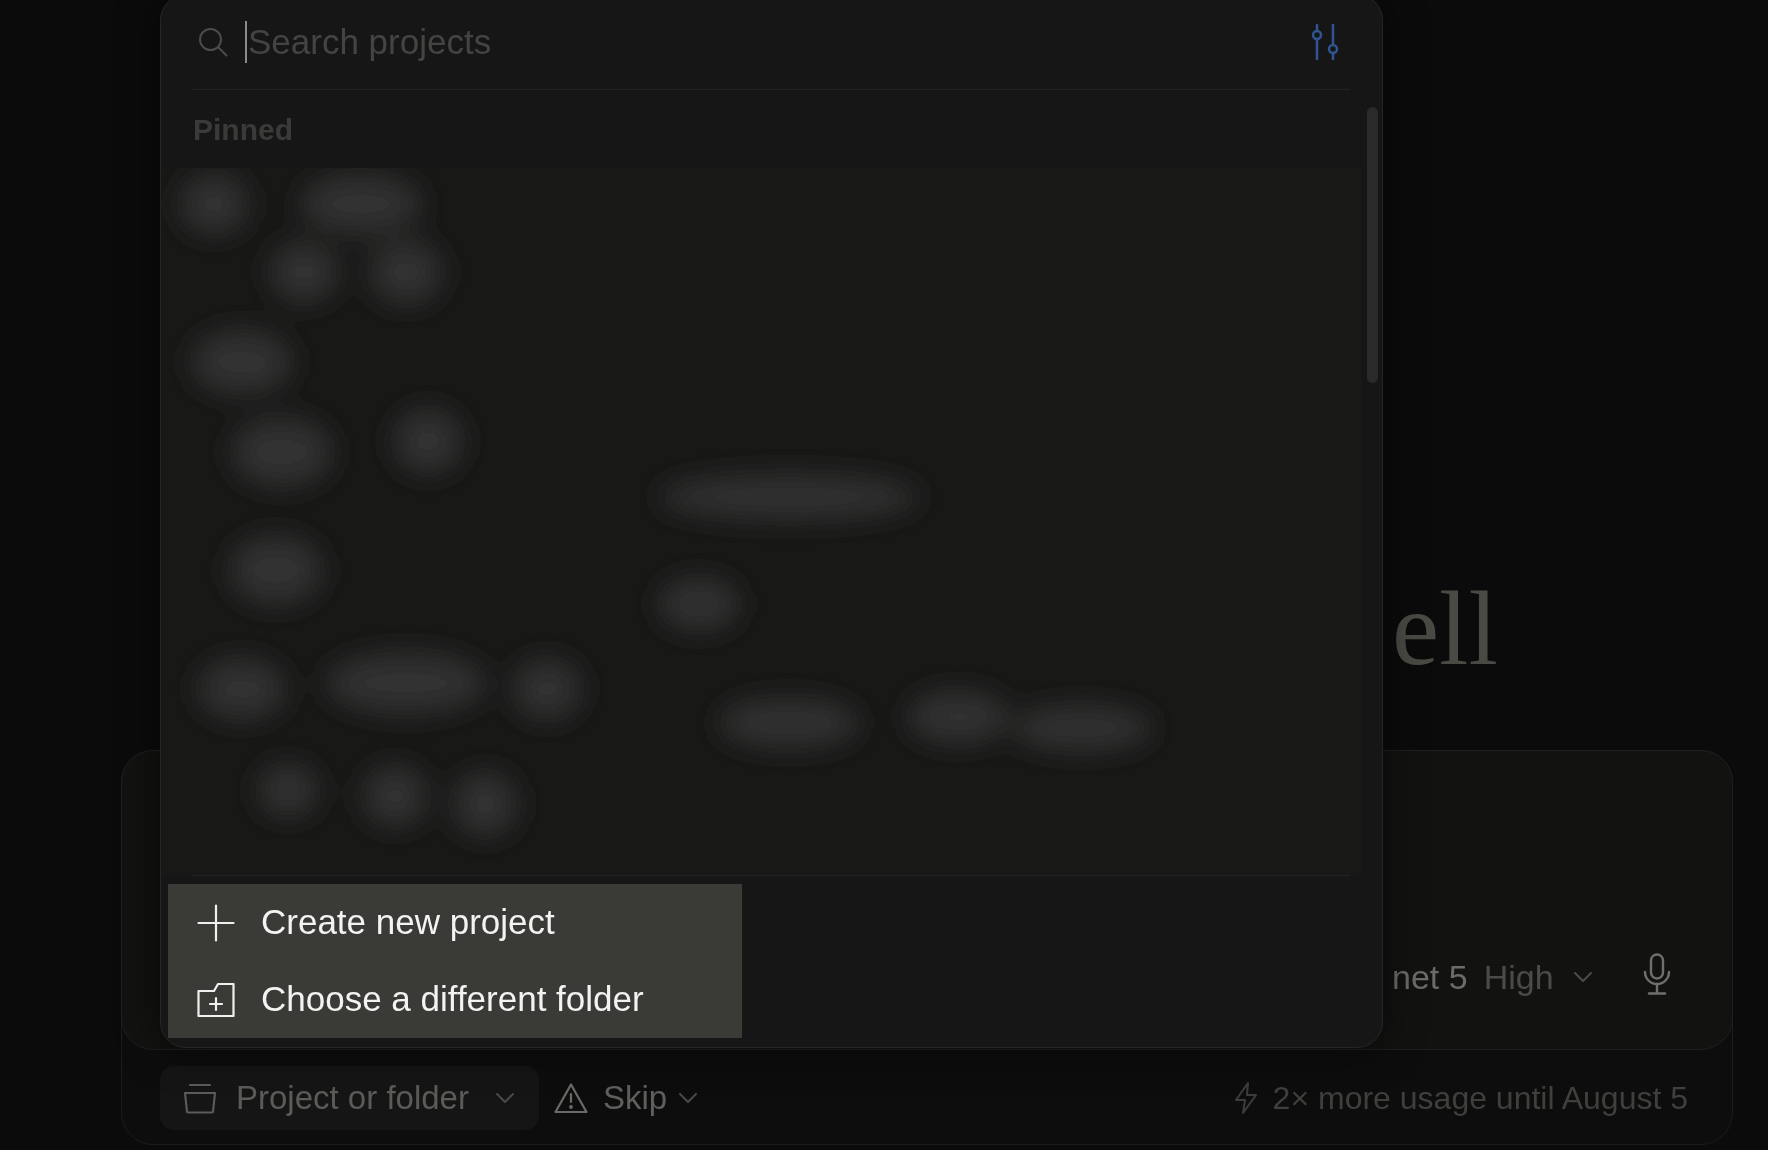  What do you see at coordinates (455, 999) in the screenshot?
I see `menu-item: Choose a different folder` at bounding box center [455, 999].